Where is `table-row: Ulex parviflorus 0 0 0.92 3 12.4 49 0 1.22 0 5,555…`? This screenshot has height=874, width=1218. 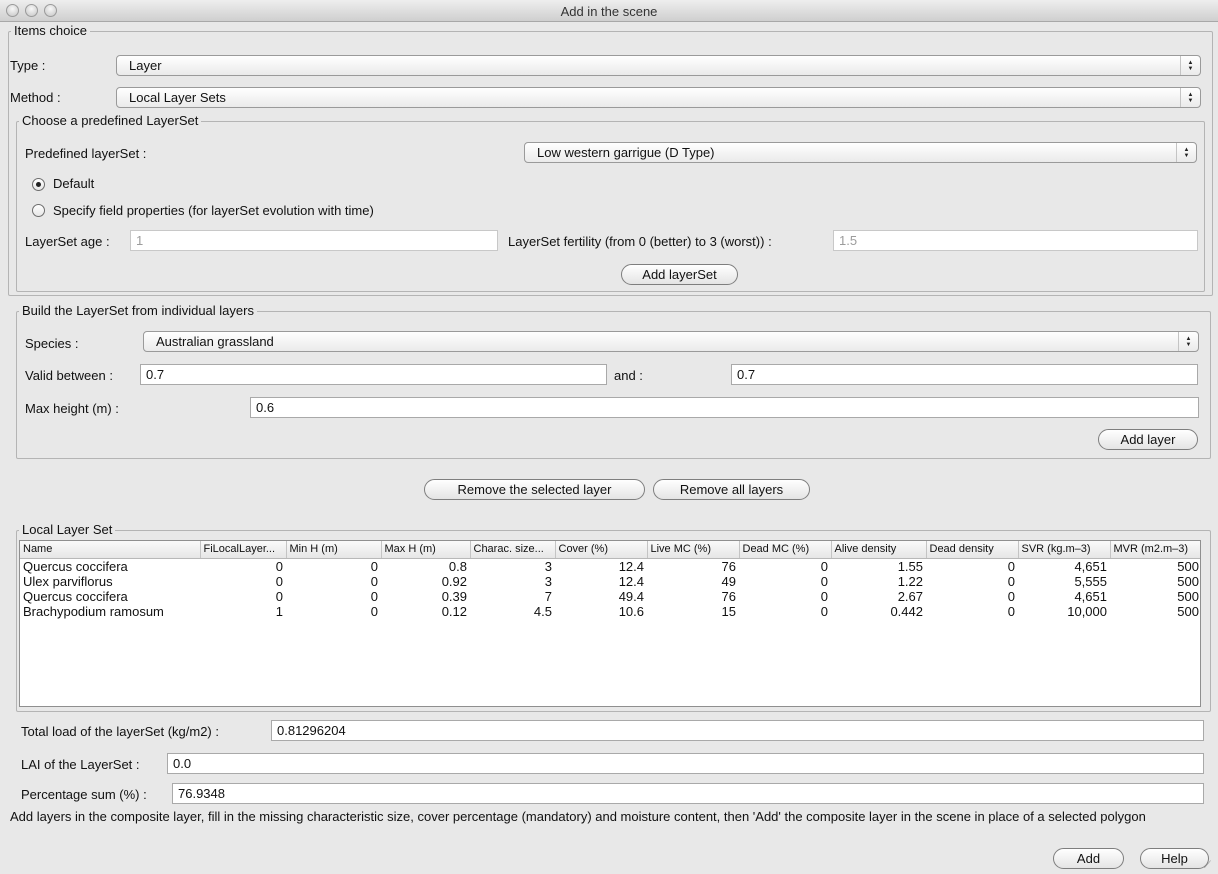 table-row: Ulex parviflorus 0 0 0.92 3 12.4 49 0 1.22 0 5,555… is located at coordinates (610, 581).